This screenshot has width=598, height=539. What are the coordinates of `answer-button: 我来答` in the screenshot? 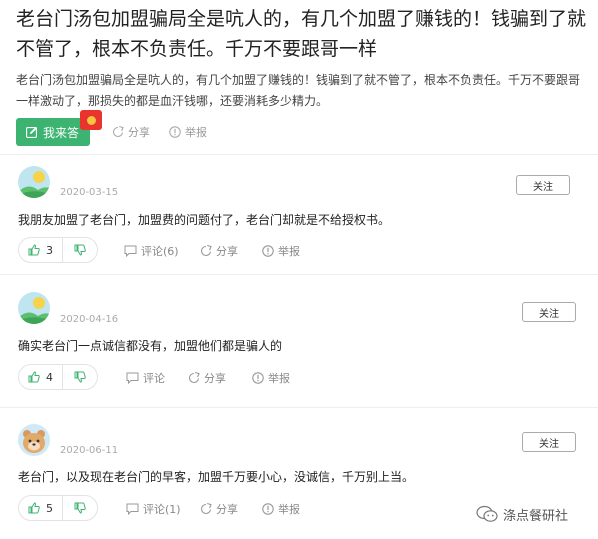 It's located at (53, 132).